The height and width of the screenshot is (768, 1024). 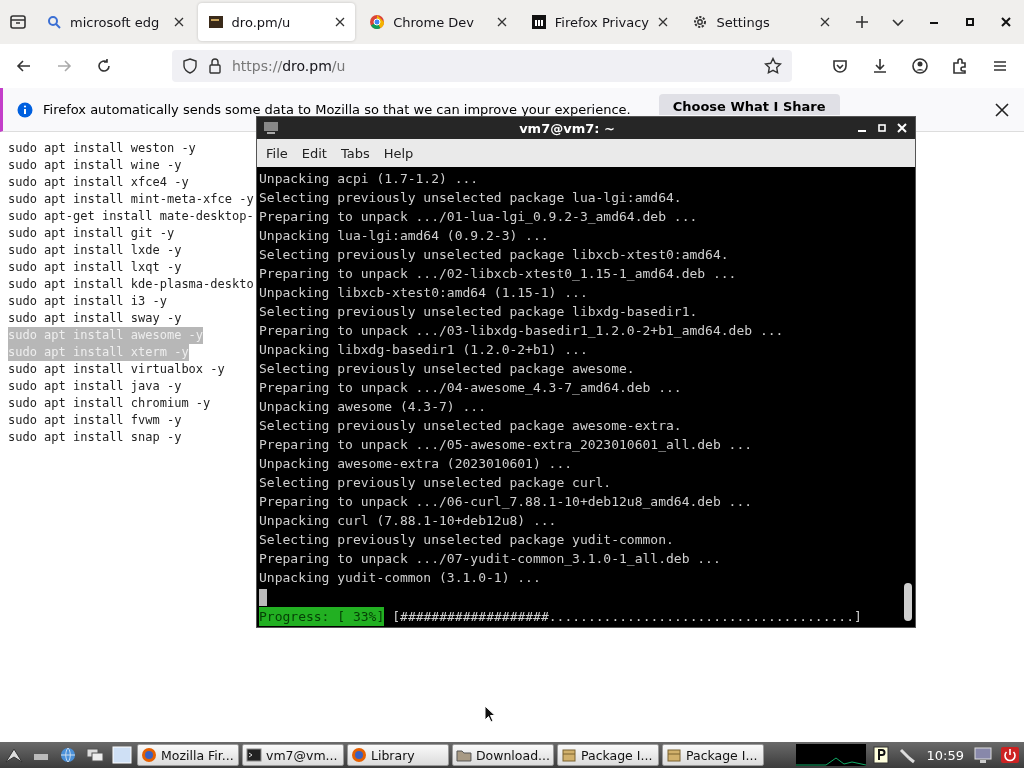 What do you see at coordinates (115, 22) in the screenshot?
I see `browser-tab: microsoft edg` at bounding box center [115, 22].